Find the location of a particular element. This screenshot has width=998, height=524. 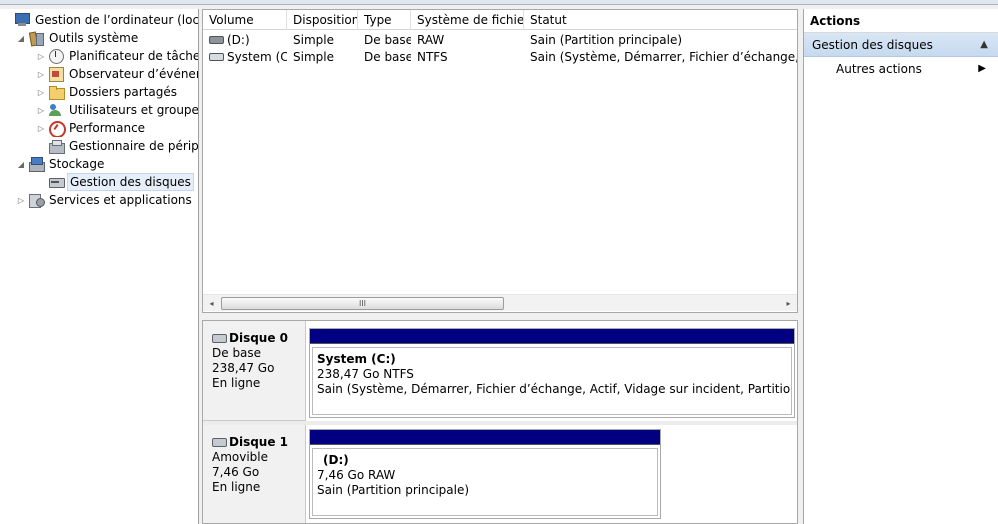

column-header-layout: Disposition is located at coordinates (322, 20).